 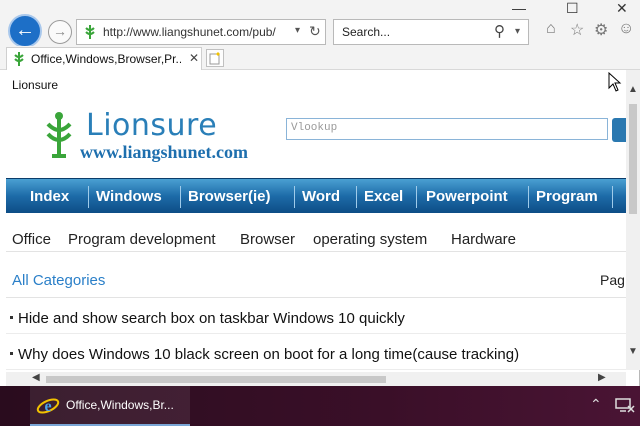 I want to click on all-categories-link: All Categories, so click(x=58, y=280).